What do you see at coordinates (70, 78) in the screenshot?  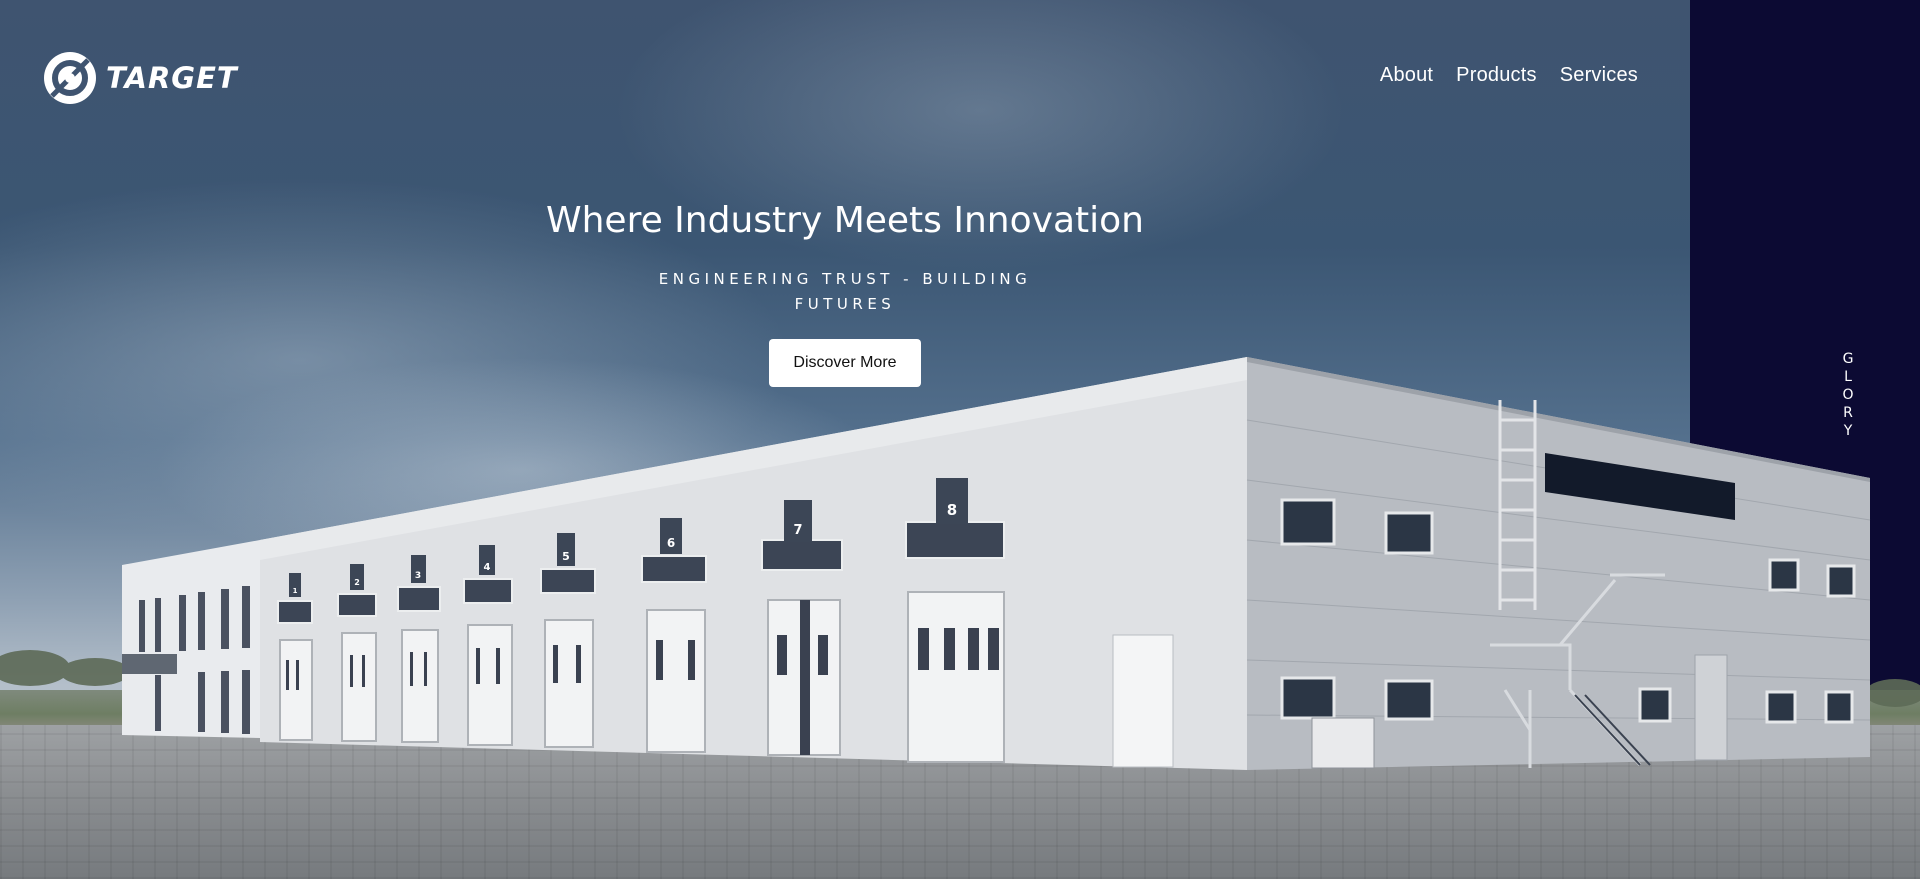 I see `target-logo-icon` at bounding box center [70, 78].